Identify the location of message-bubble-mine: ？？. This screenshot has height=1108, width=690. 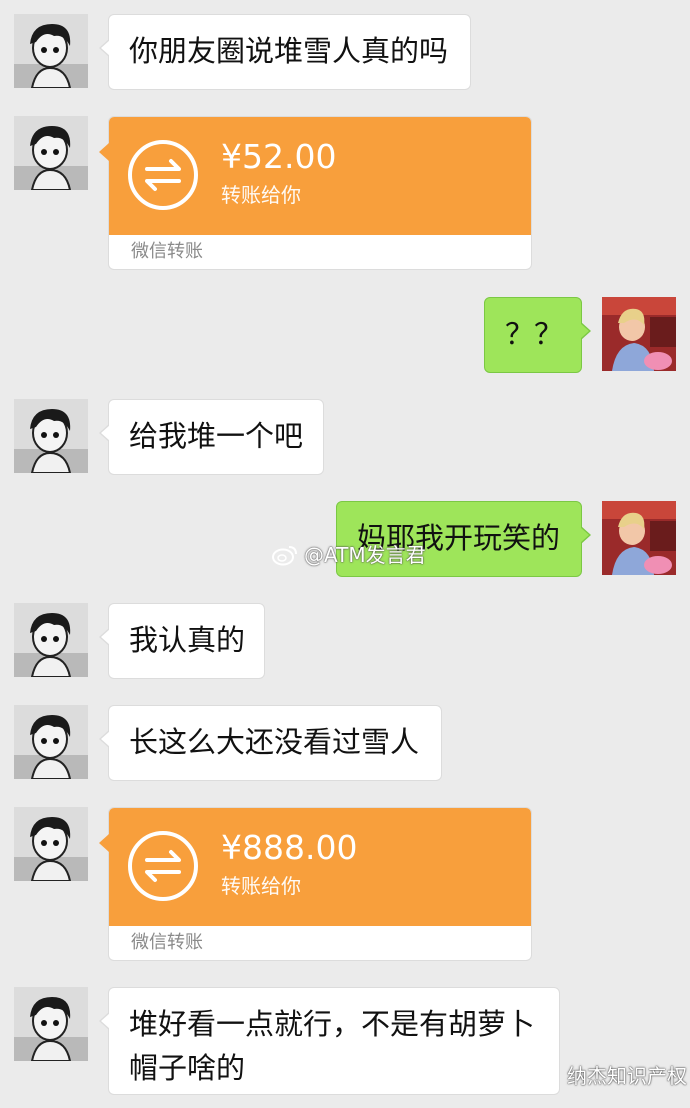
(537, 335).